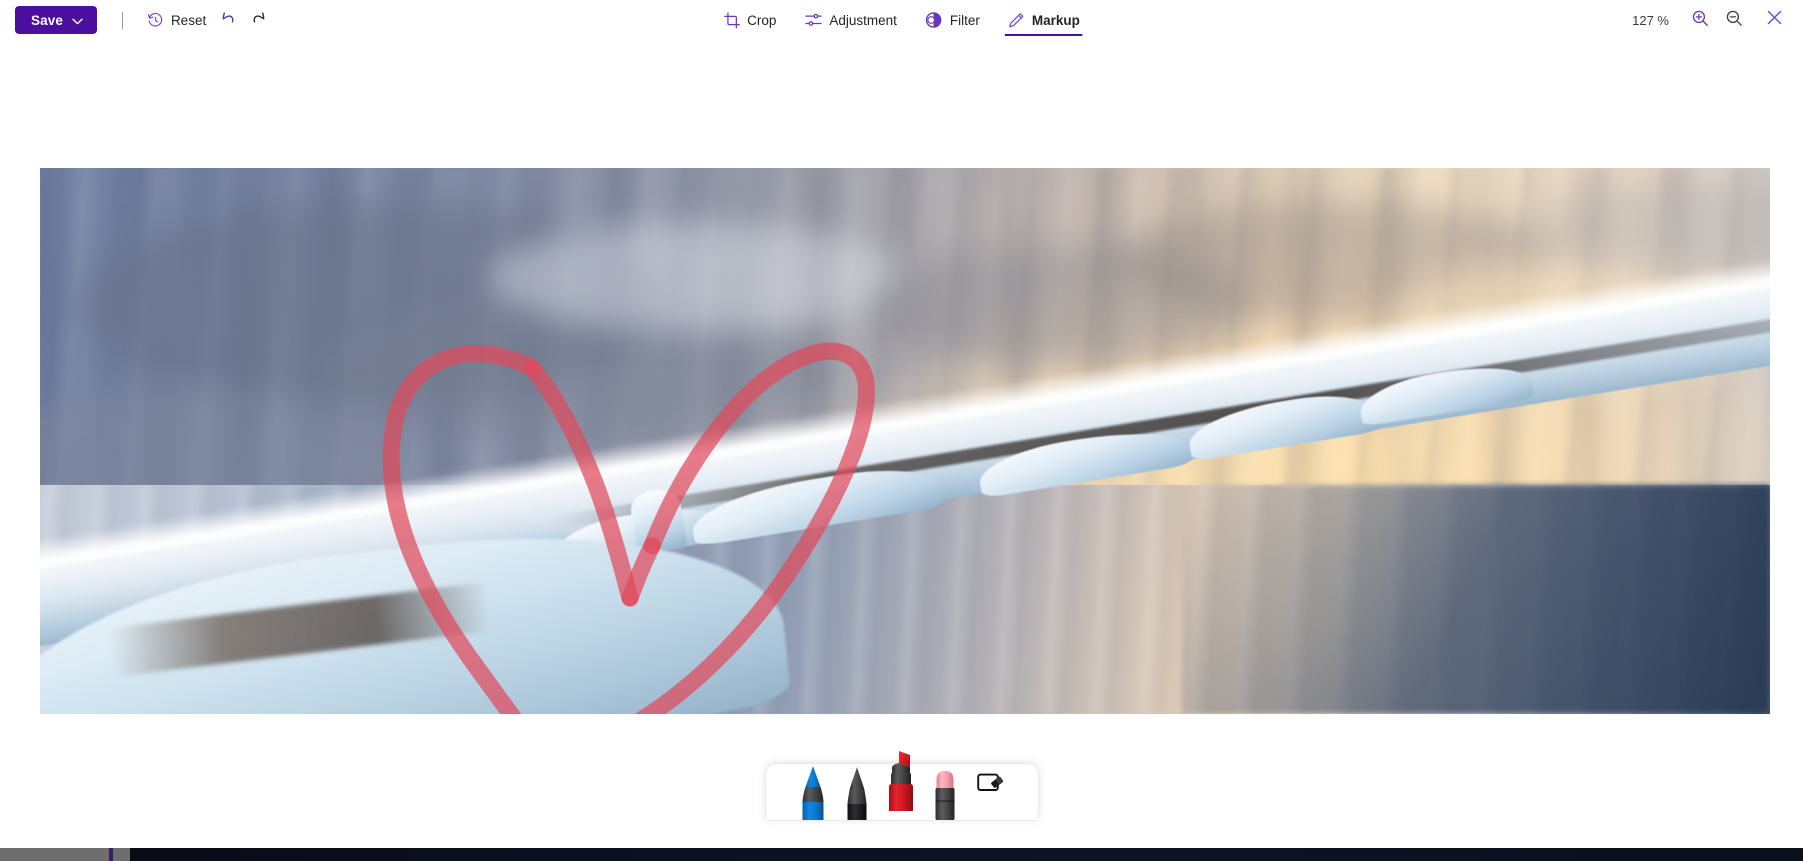 Image resolution: width=1803 pixels, height=861 pixels. I want to click on reset-button: Reset, so click(176, 20).